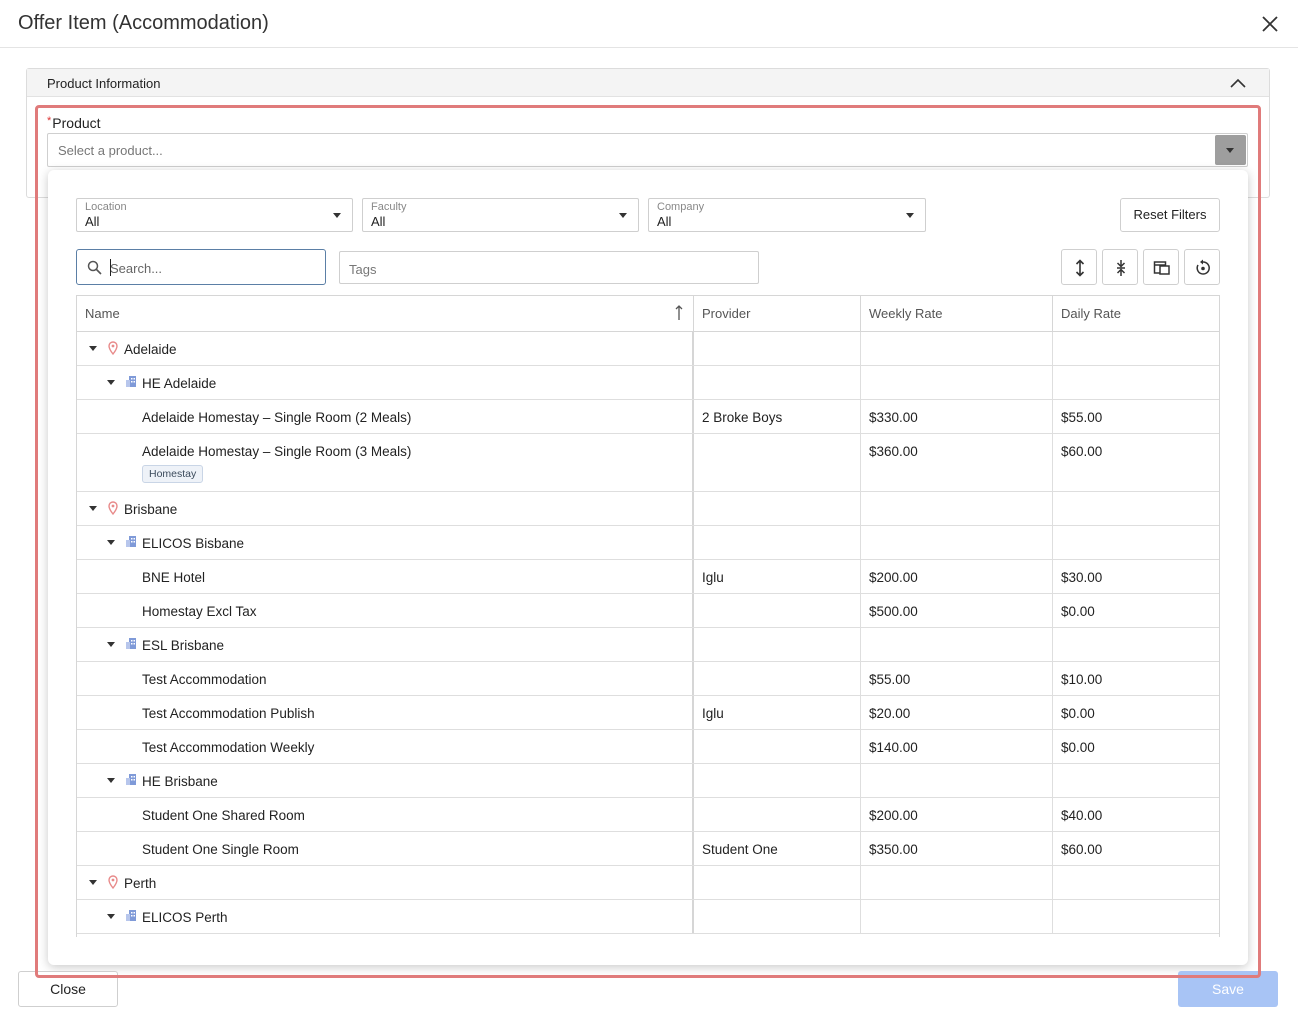 Image resolution: width=1298 pixels, height=1026 pixels. Describe the element at coordinates (173, 474) in the screenshot. I see `tag-badge: Homestay` at that location.